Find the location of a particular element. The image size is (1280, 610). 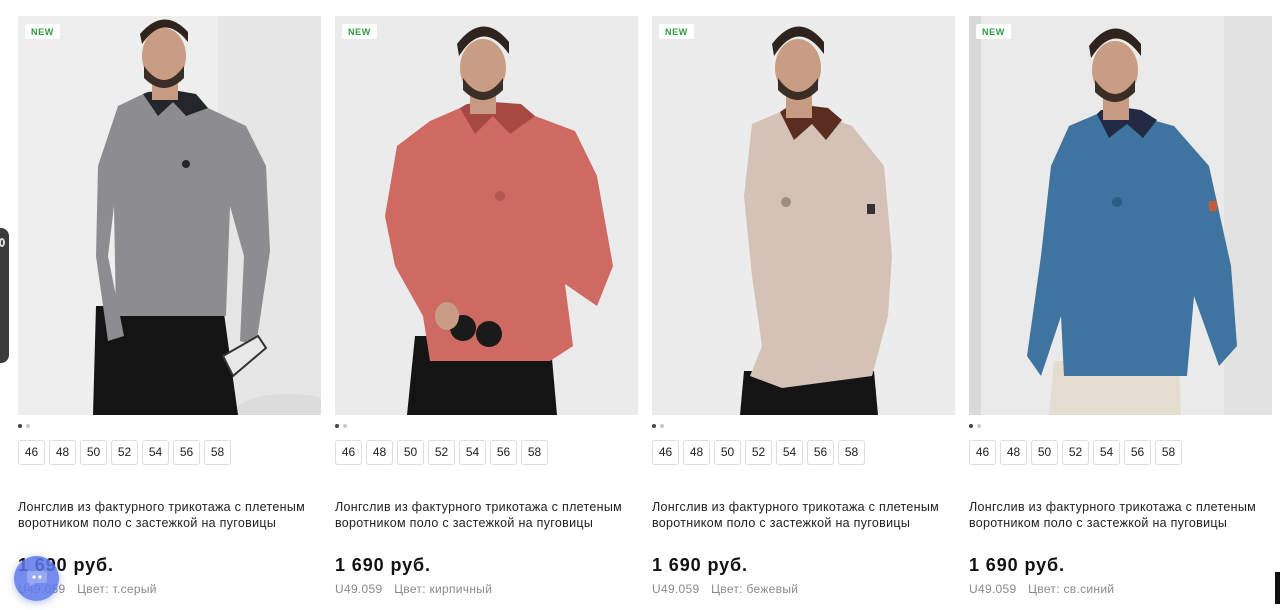

product-color: Цвет: св.синий is located at coordinates (1071, 589).